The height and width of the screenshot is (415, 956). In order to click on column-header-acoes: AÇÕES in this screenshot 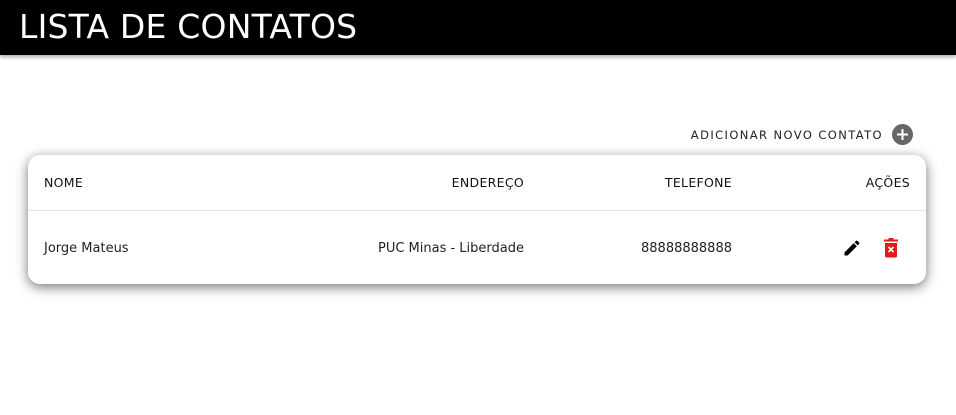, I will do `click(887, 182)`.